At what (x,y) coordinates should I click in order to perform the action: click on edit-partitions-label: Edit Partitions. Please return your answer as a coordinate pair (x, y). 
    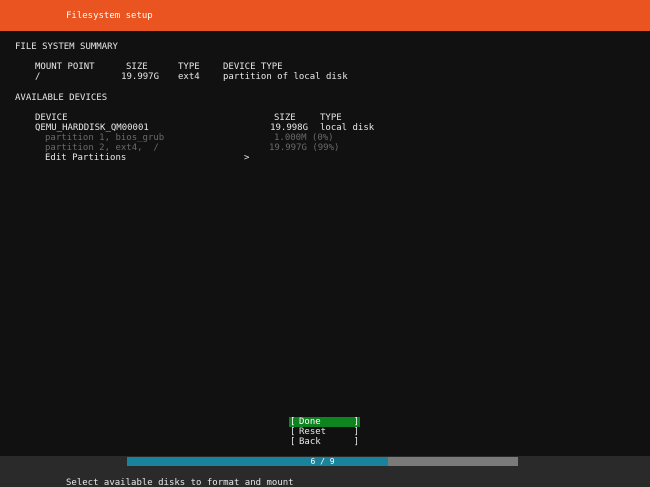
    Looking at the image, I should click on (86, 158).